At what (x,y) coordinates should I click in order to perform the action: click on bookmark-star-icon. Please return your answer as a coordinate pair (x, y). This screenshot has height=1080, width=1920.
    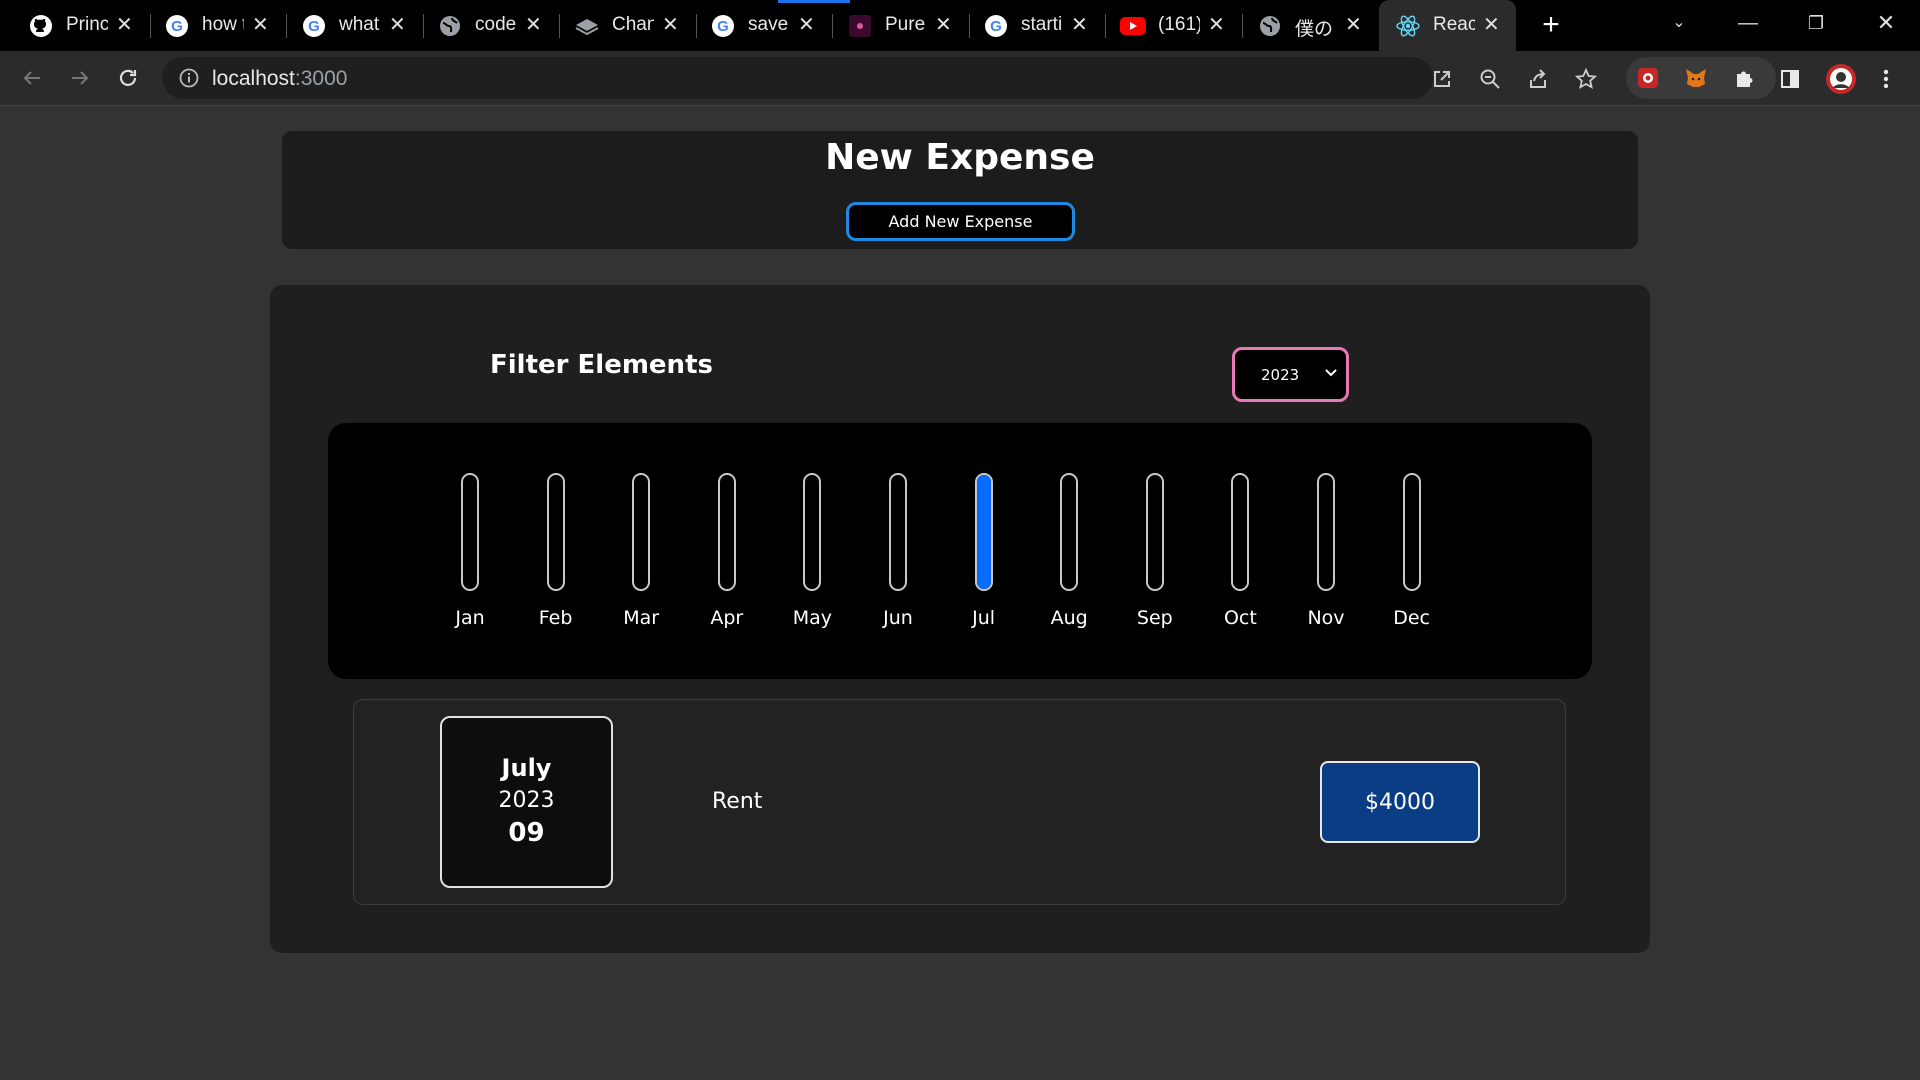
    Looking at the image, I should click on (1586, 79).